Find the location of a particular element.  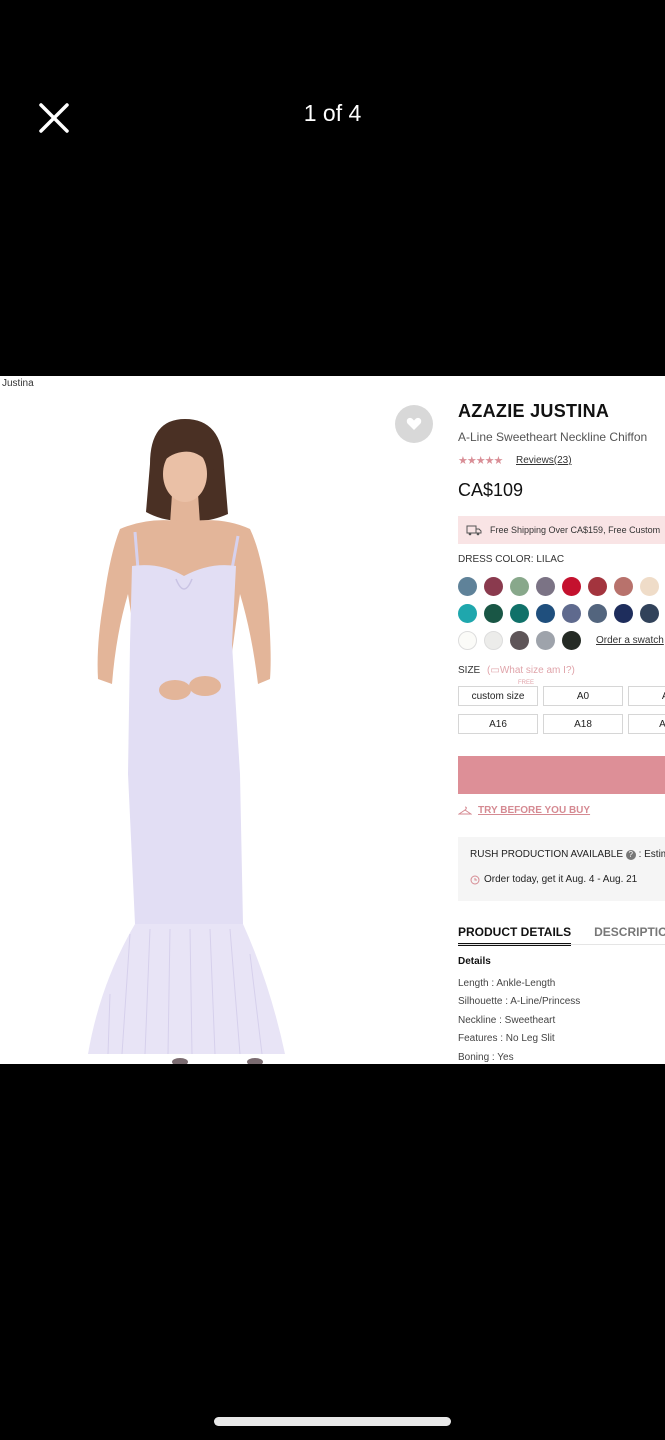

size-label-row: SIZE (▭What size am I?) is located at coordinates (516, 670).